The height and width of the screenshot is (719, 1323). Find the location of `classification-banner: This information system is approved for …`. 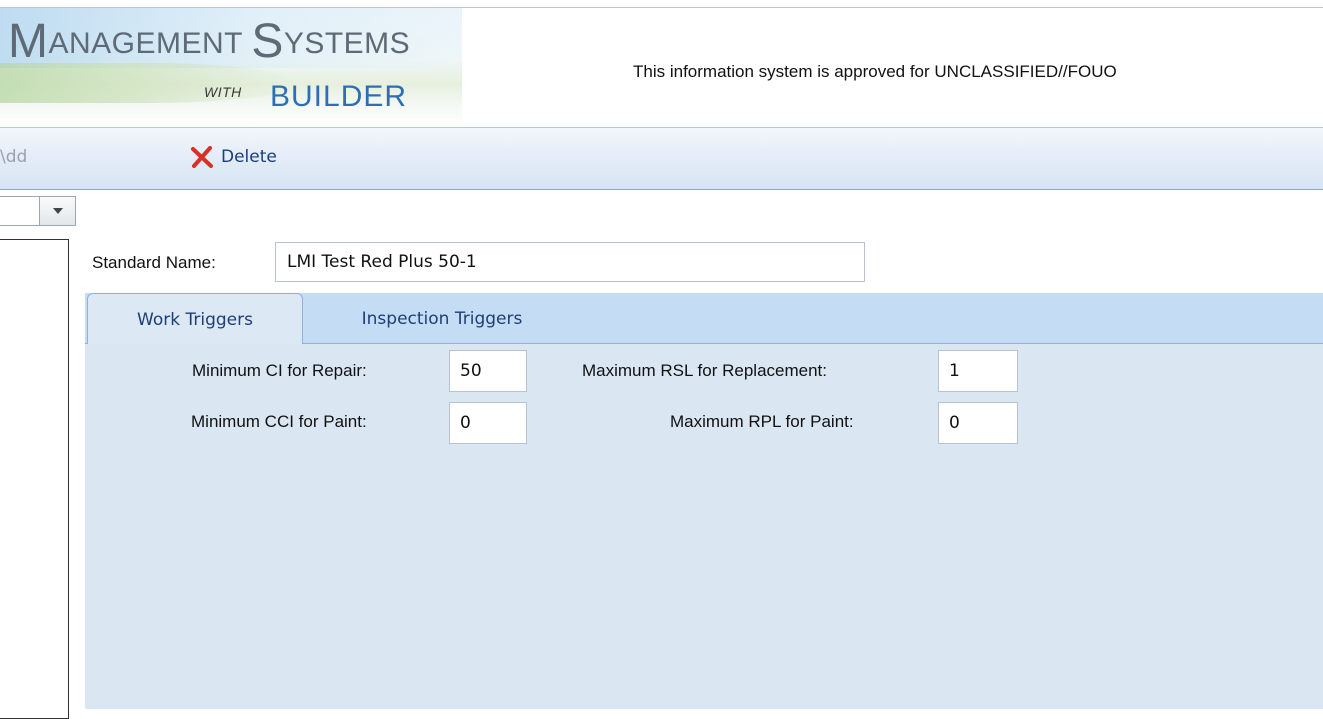

classification-banner: This information system is approved for … is located at coordinates (875, 71).